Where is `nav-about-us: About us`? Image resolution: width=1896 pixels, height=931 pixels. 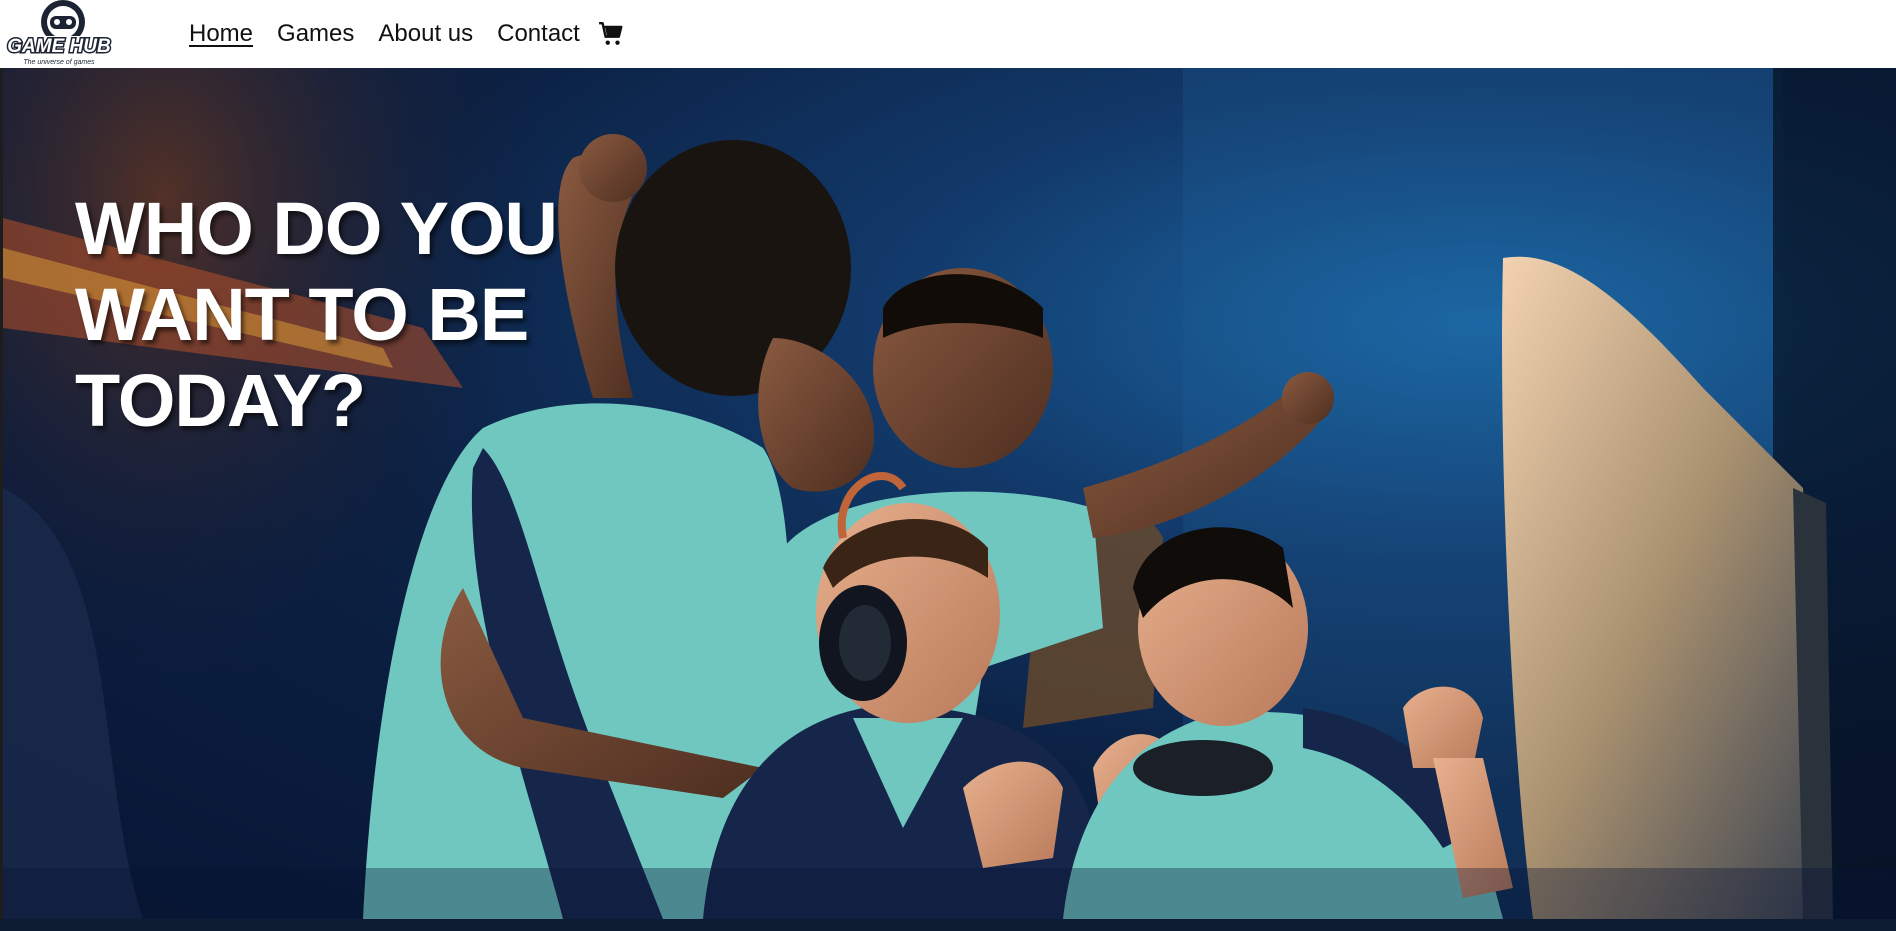
nav-about-us: About us is located at coordinates (425, 34).